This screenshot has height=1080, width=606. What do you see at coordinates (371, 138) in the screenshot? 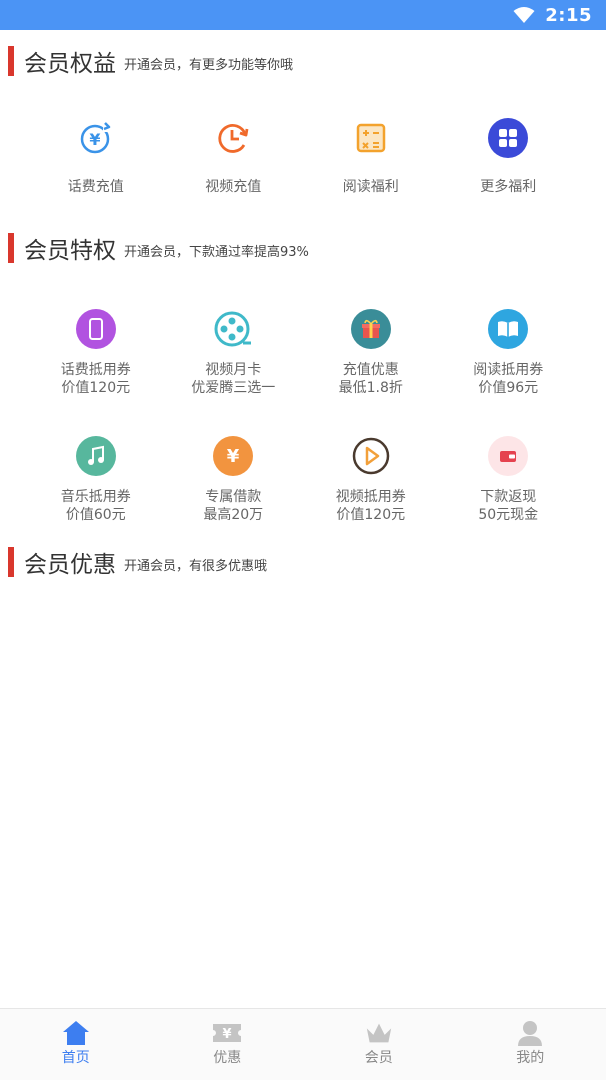
I see `calculator-icon` at bounding box center [371, 138].